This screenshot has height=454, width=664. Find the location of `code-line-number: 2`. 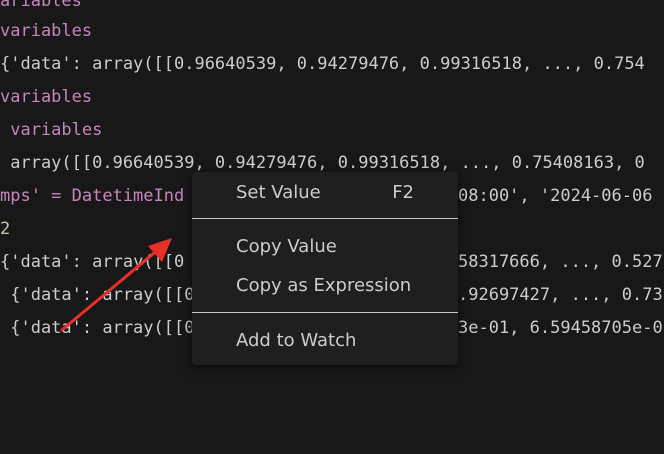

code-line-number: 2 is located at coordinates (5, 229).